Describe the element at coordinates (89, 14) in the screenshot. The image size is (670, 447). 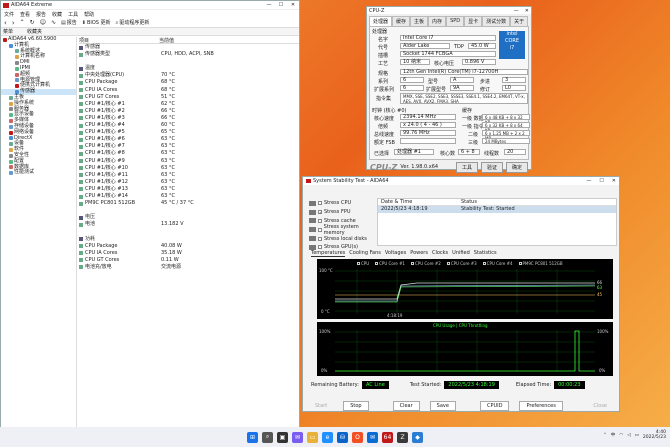
I see `menu-help: 帮助` at that location.